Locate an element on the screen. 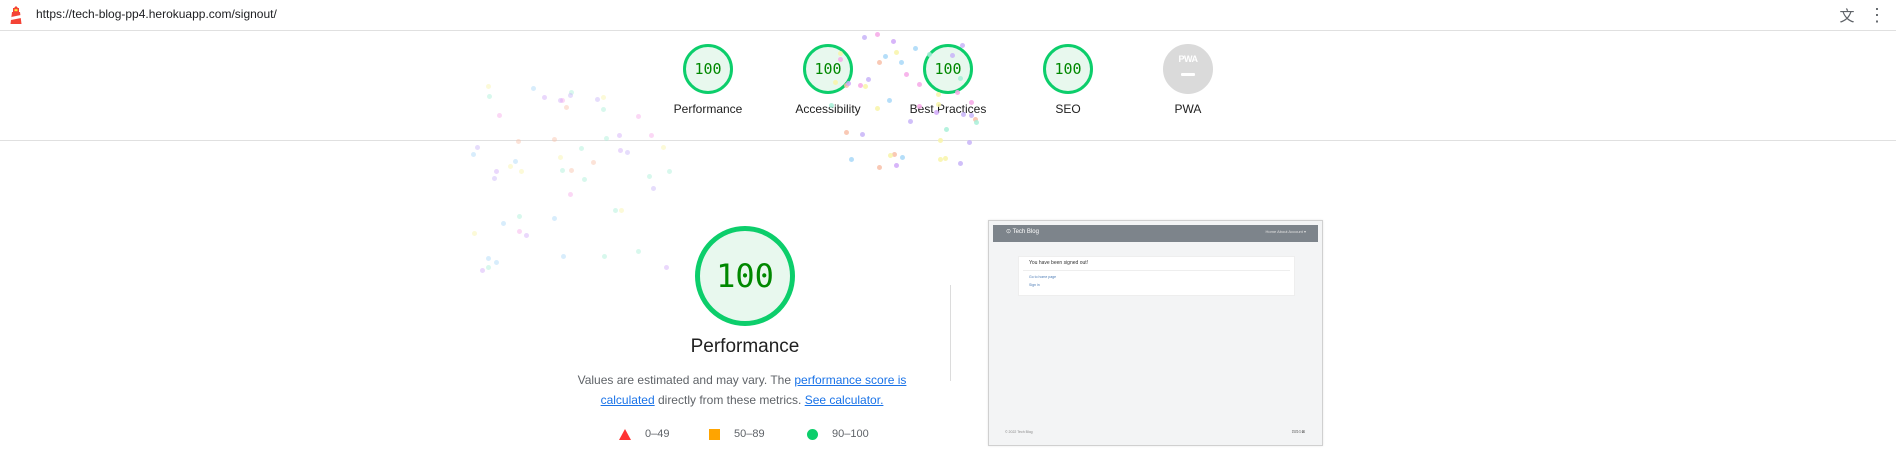 Image resolution: width=1896 pixels, height=463 pixels. legend-average: 50–89 is located at coordinates (737, 434).